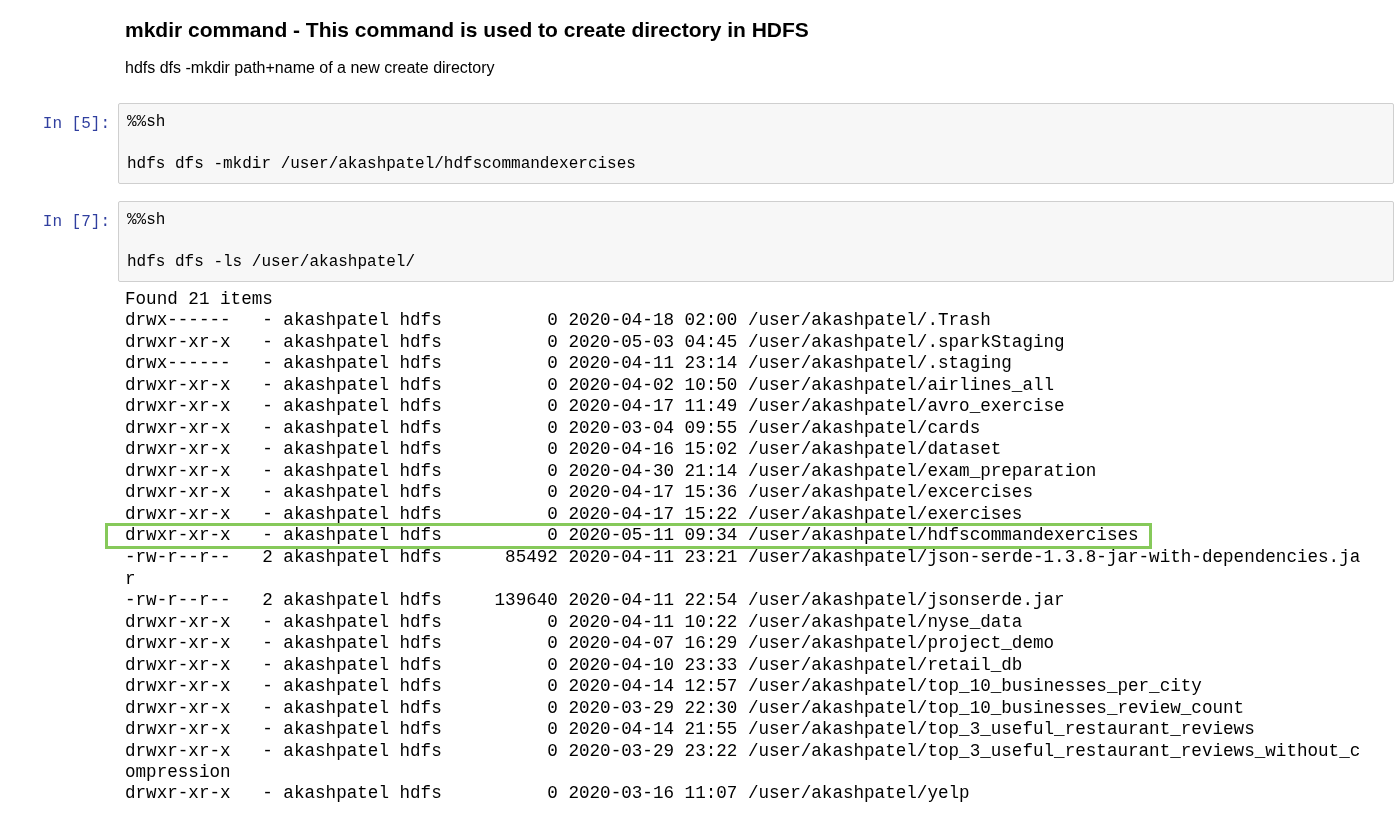 This screenshot has width=1400, height=830. What do you see at coordinates (690, 730) in the screenshot?
I see `output-line: drwxr-xr-x - akashpatel hdfs 0 2020-04-14 21:55 /user/akashpatel/top_3_useful_restaurant_reviews` at bounding box center [690, 730].